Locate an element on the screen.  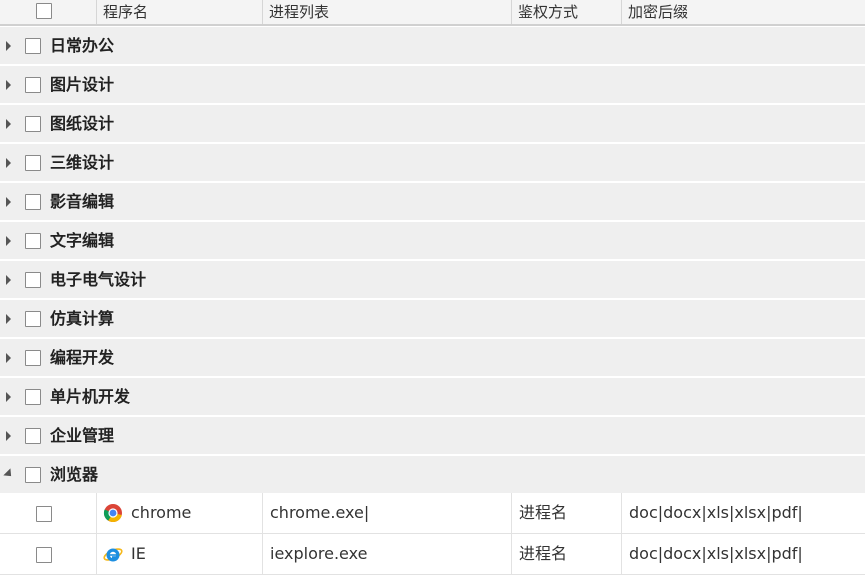
group-label: 仿真计算 is located at coordinates (82, 318).